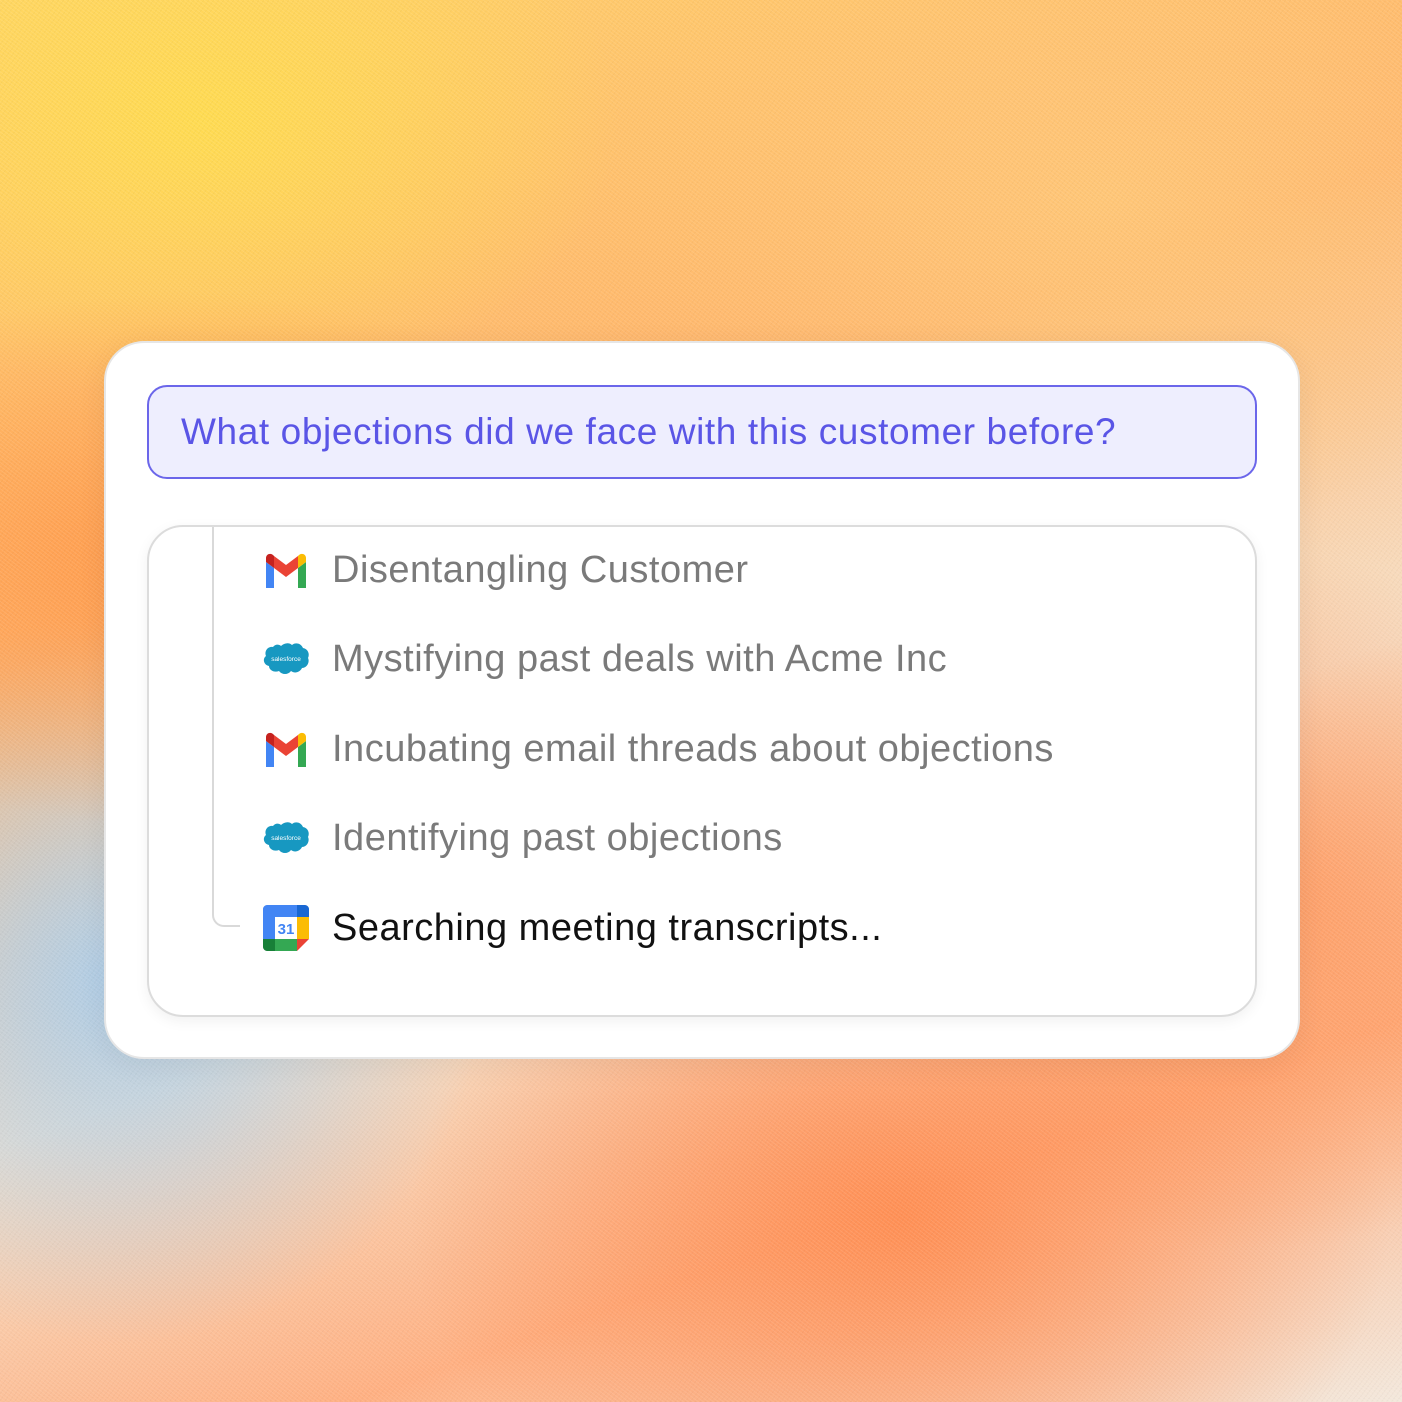  I want to click on step-label: Mystifying past deals with Acme Inc, so click(640, 658).